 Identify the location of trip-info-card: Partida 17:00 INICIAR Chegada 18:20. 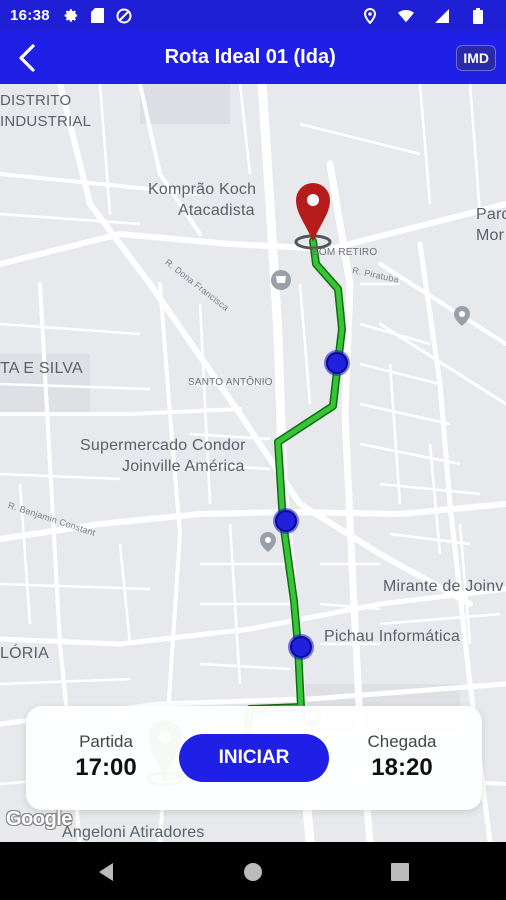
(254, 758).